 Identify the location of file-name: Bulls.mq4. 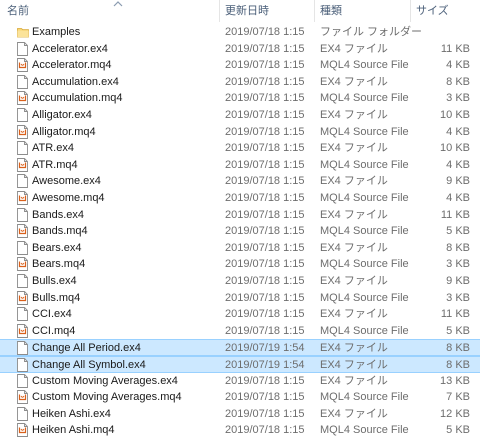
(56, 297).